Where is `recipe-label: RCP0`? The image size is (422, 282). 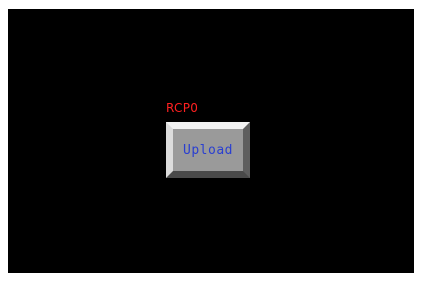 recipe-label: RCP0 is located at coordinates (182, 108).